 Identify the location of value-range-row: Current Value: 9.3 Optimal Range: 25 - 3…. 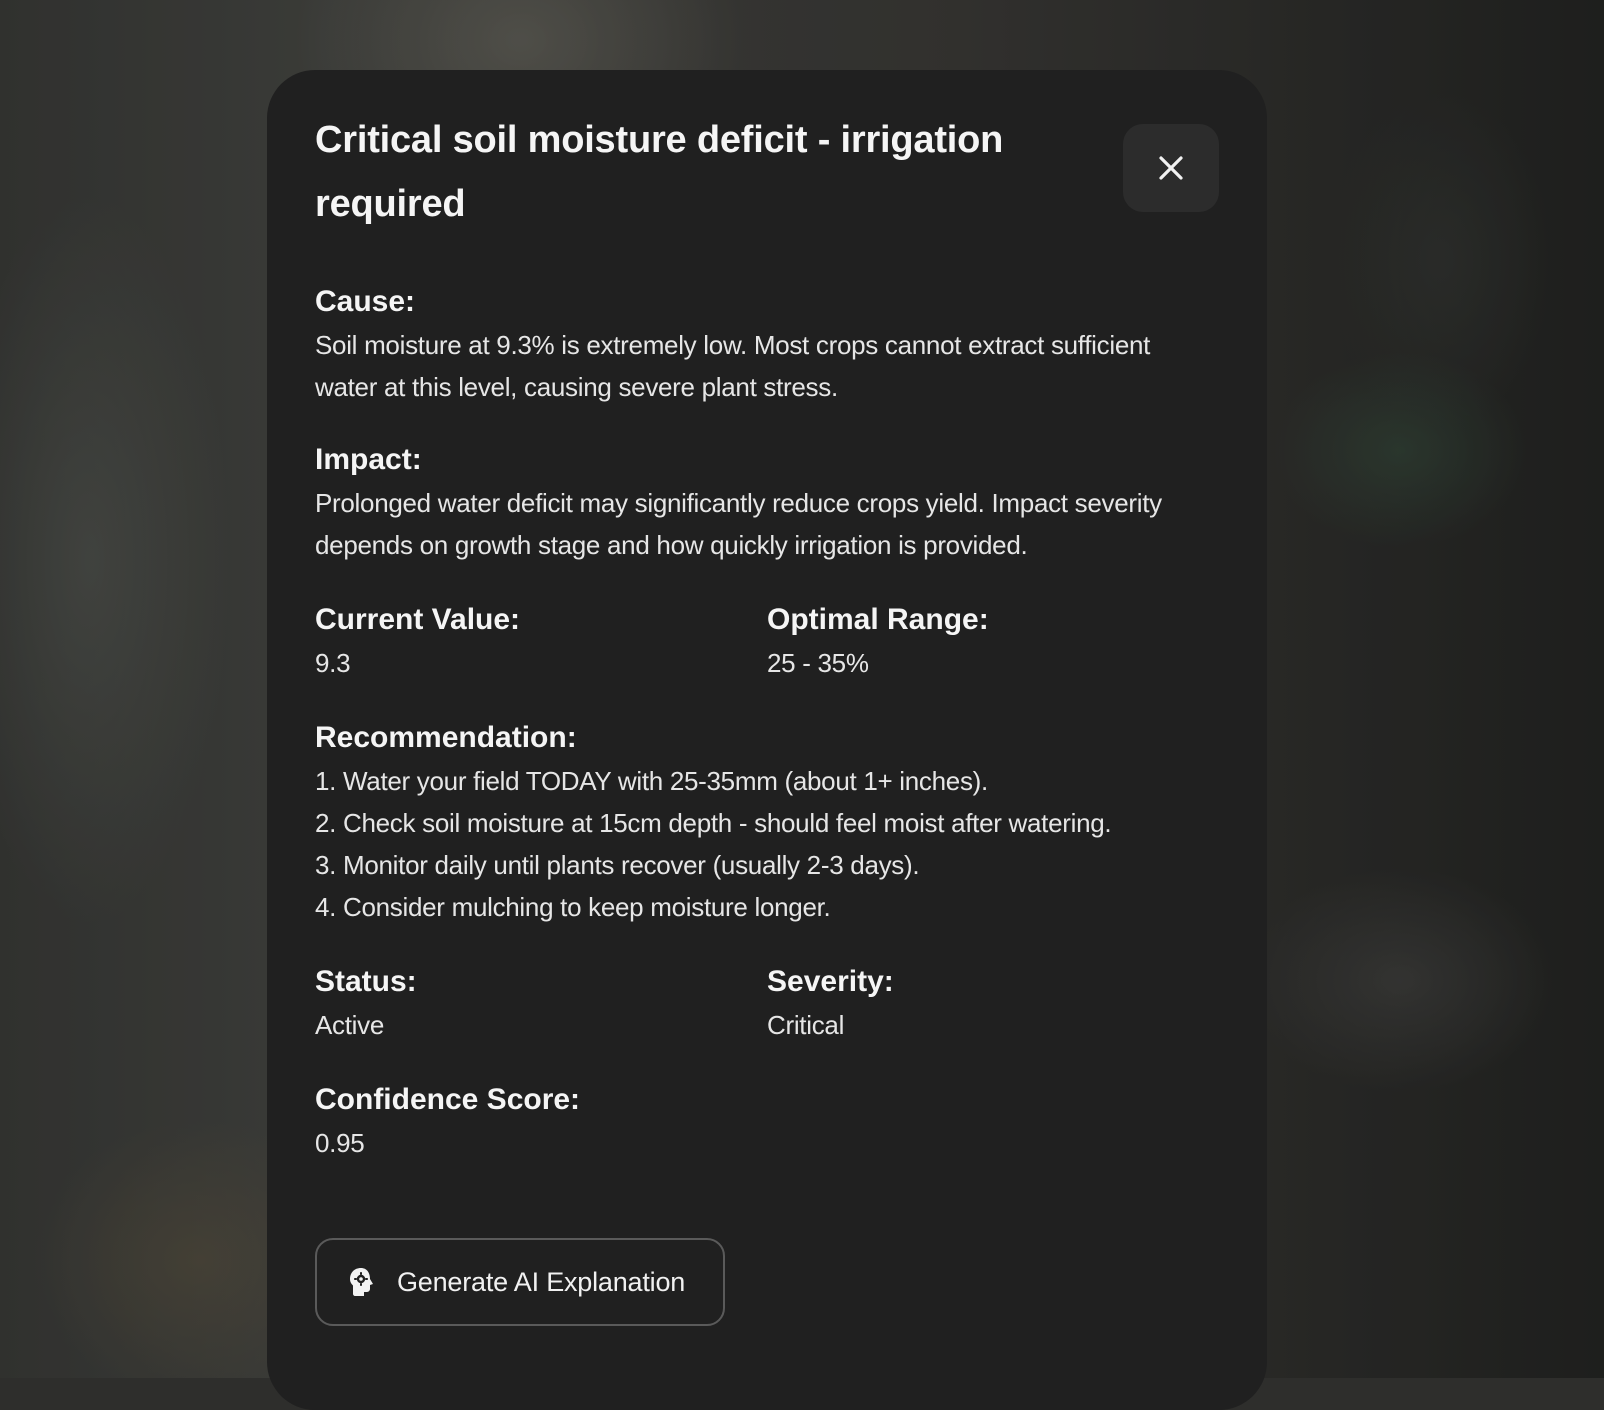
(767, 642).